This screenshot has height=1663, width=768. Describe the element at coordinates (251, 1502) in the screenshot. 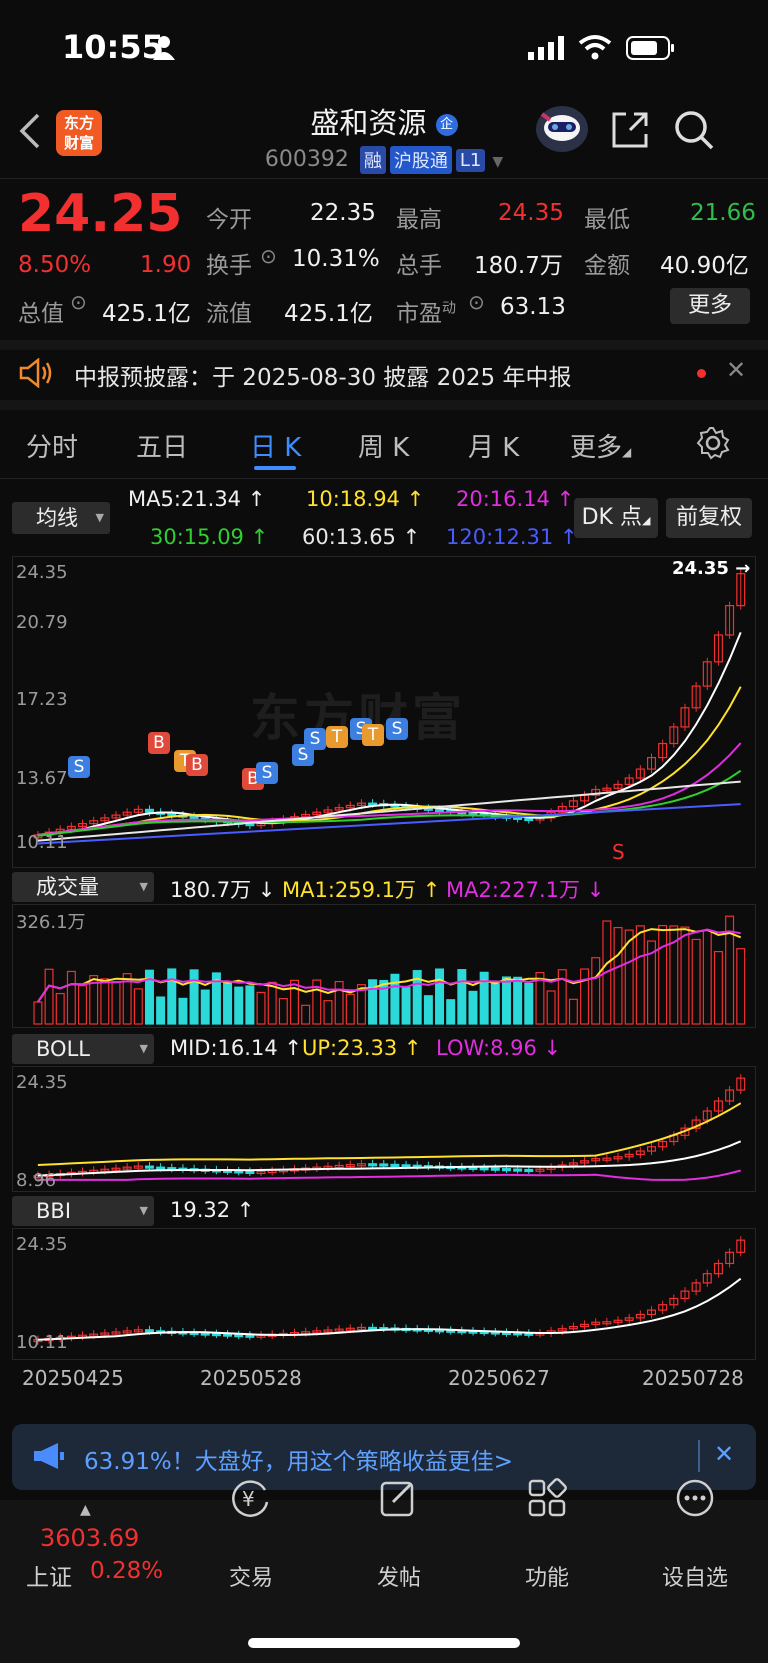

I see `yen-circle-icon: ¥` at that location.